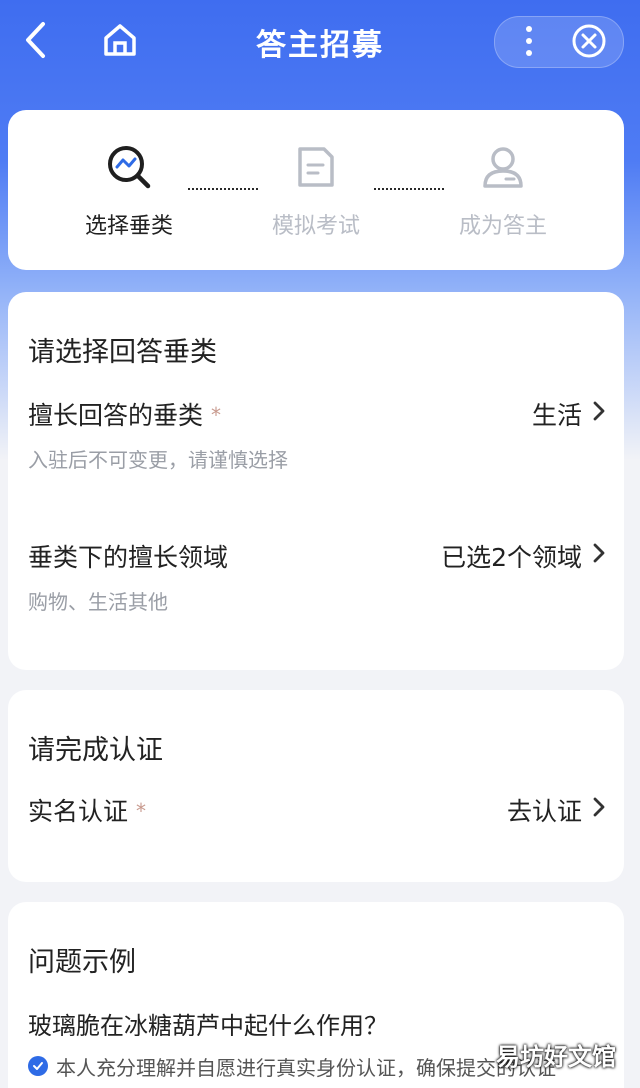  What do you see at coordinates (128, 226) in the screenshot?
I see `step-label: 选择垂类` at bounding box center [128, 226].